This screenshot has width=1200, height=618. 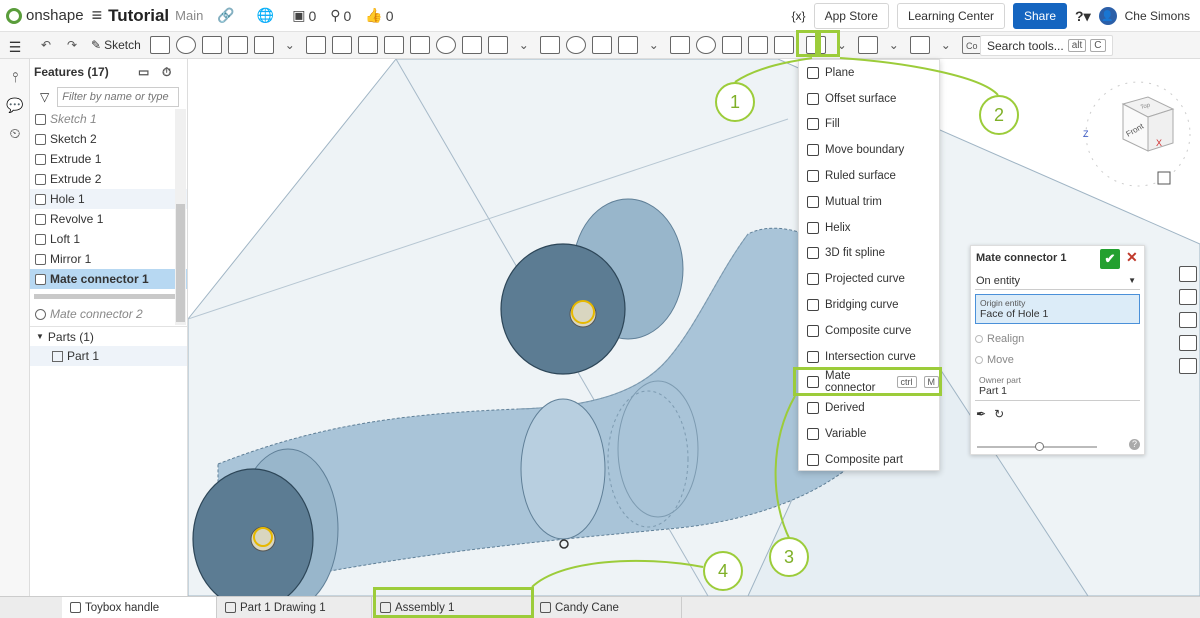 What do you see at coordinates (108, 279) in the screenshot?
I see `feature-item: Mate connector 1` at bounding box center [108, 279].